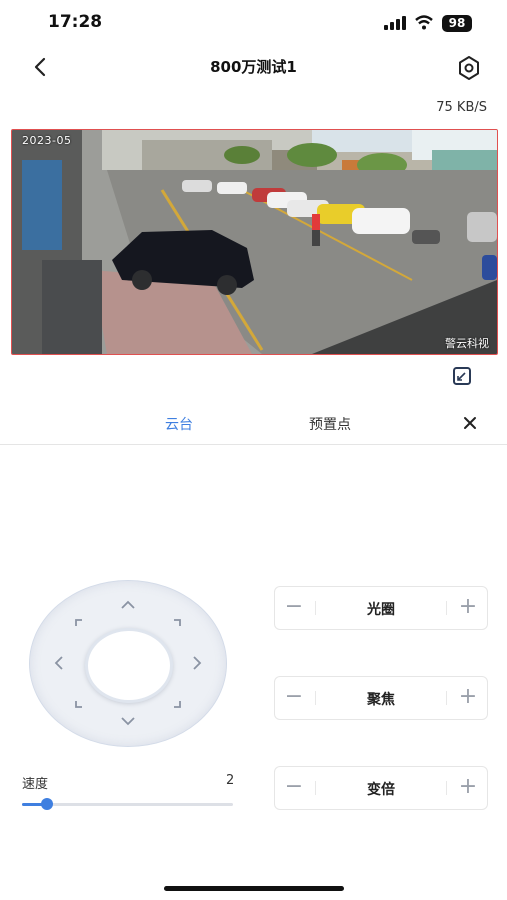  What do you see at coordinates (424, 22) in the screenshot?
I see `wifi-icon` at bounding box center [424, 22].